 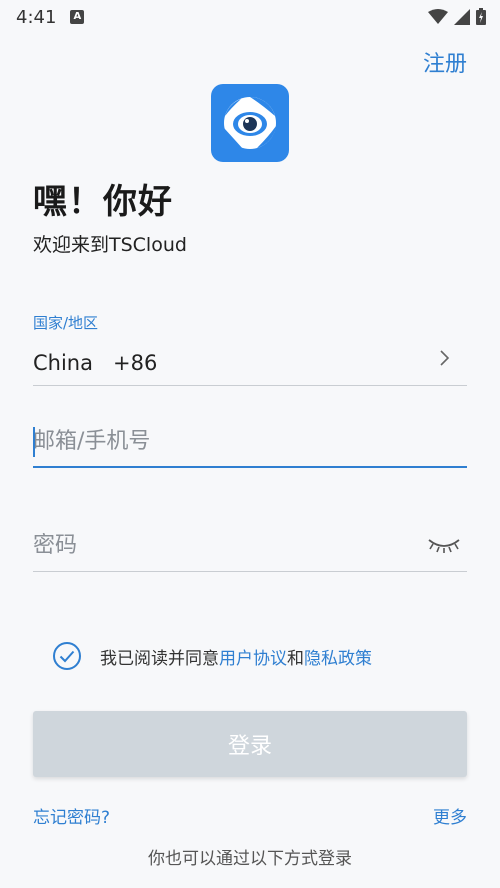 I want to click on login-button: 登录, so click(x=250, y=744).